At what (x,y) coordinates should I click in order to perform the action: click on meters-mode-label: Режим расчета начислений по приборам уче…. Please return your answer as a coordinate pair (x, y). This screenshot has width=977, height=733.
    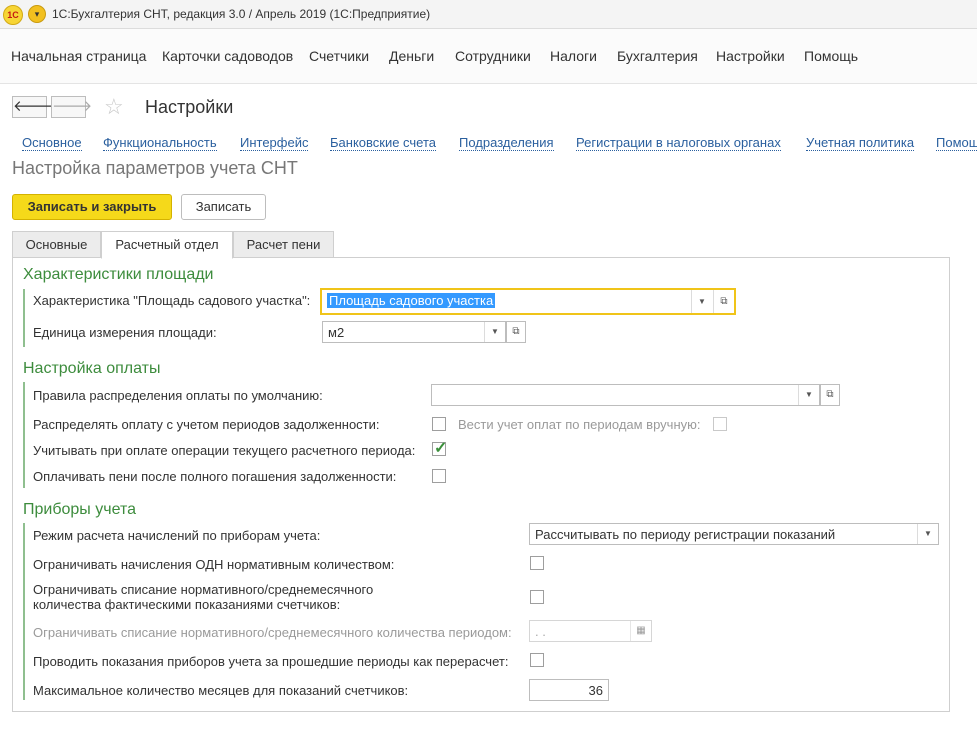
    Looking at the image, I should click on (177, 535).